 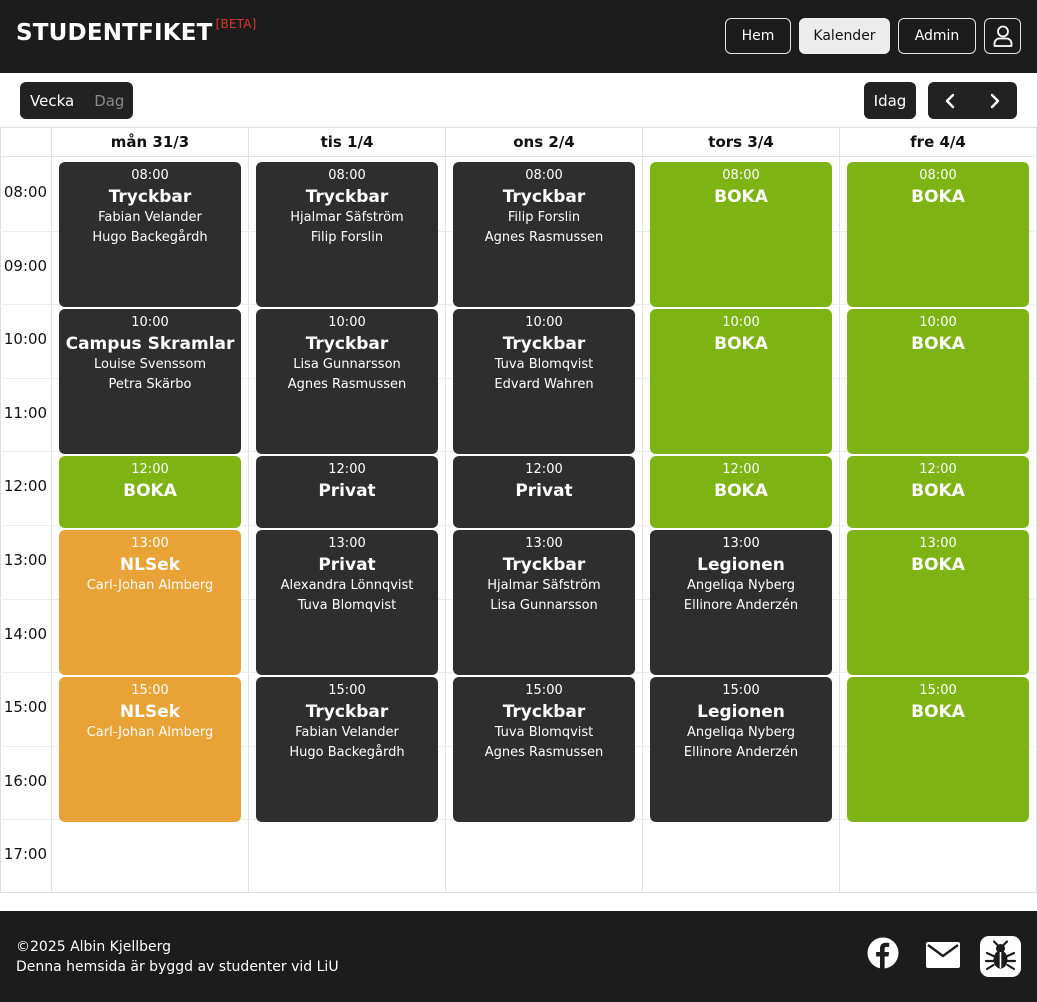 What do you see at coordinates (25, 486) in the screenshot?
I see `time-label: 12:00` at bounding box center [25, 486].